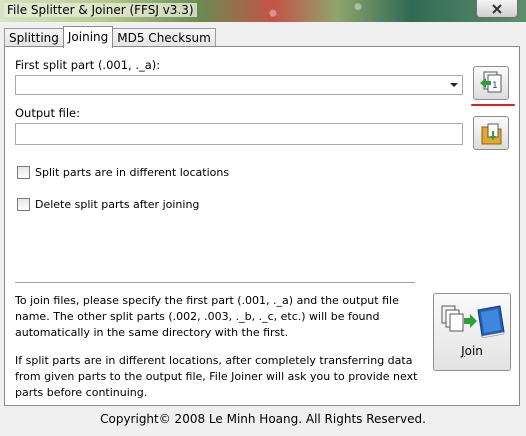 The height and width of the screenshot is (436, 526). Describe the element at coordinates (495, 86) in the screenshot. I see `svg-text: 1` at that location.